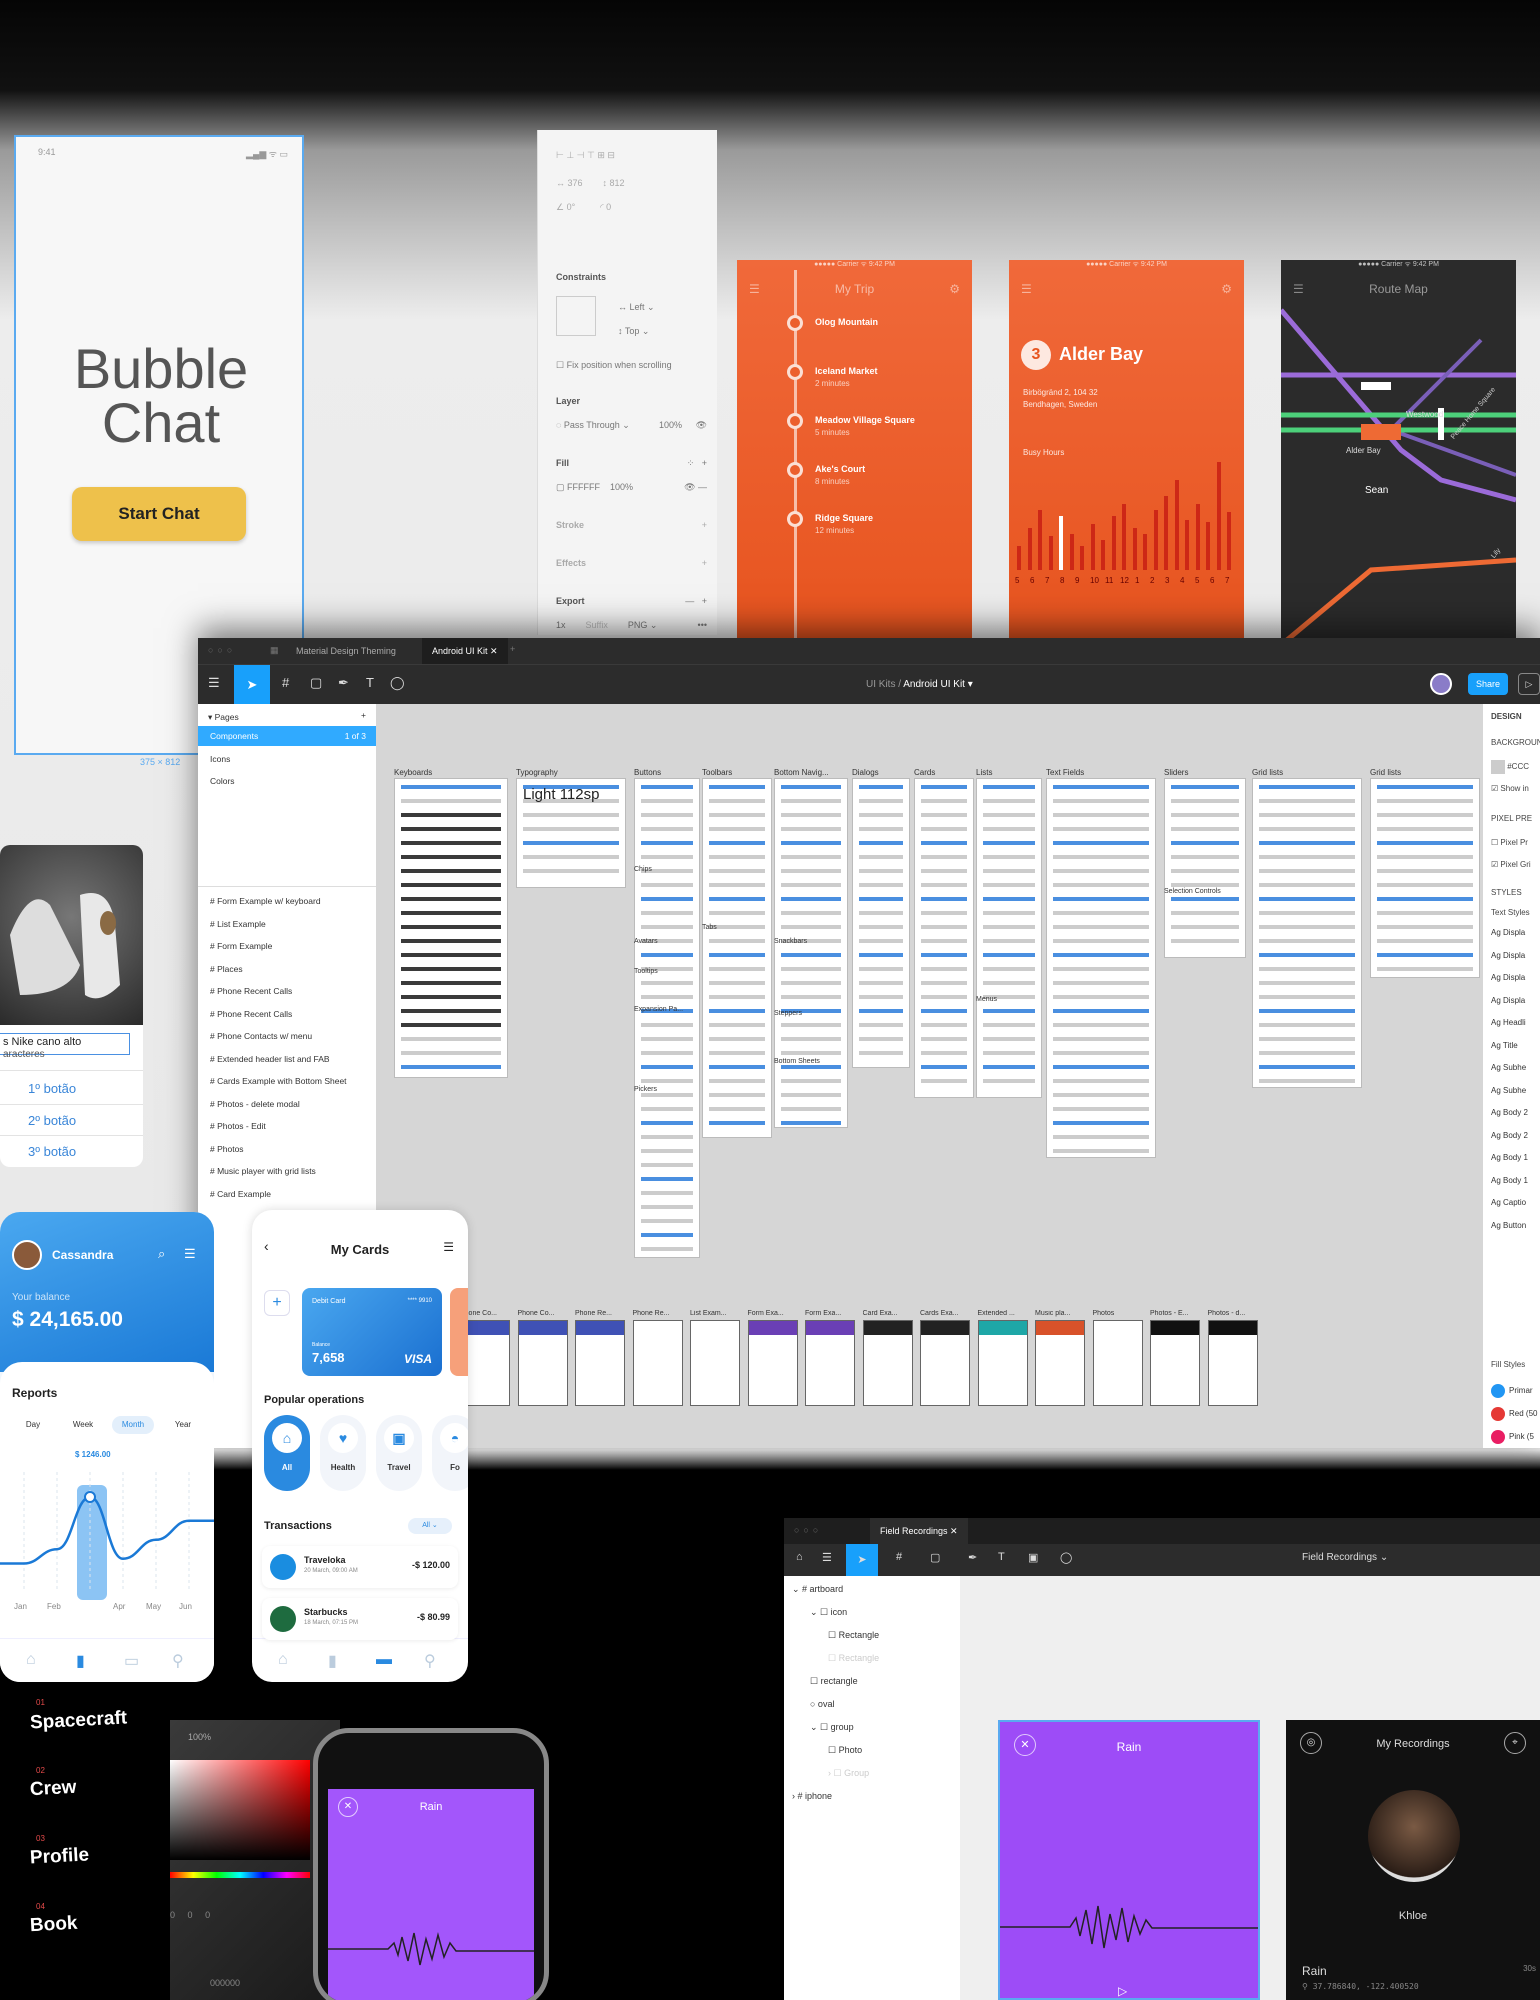  What do you see at coordinates (59, 1856) in the screenshot?
I see `space-item-profile: Profile` at bounding box center [59, 1856].